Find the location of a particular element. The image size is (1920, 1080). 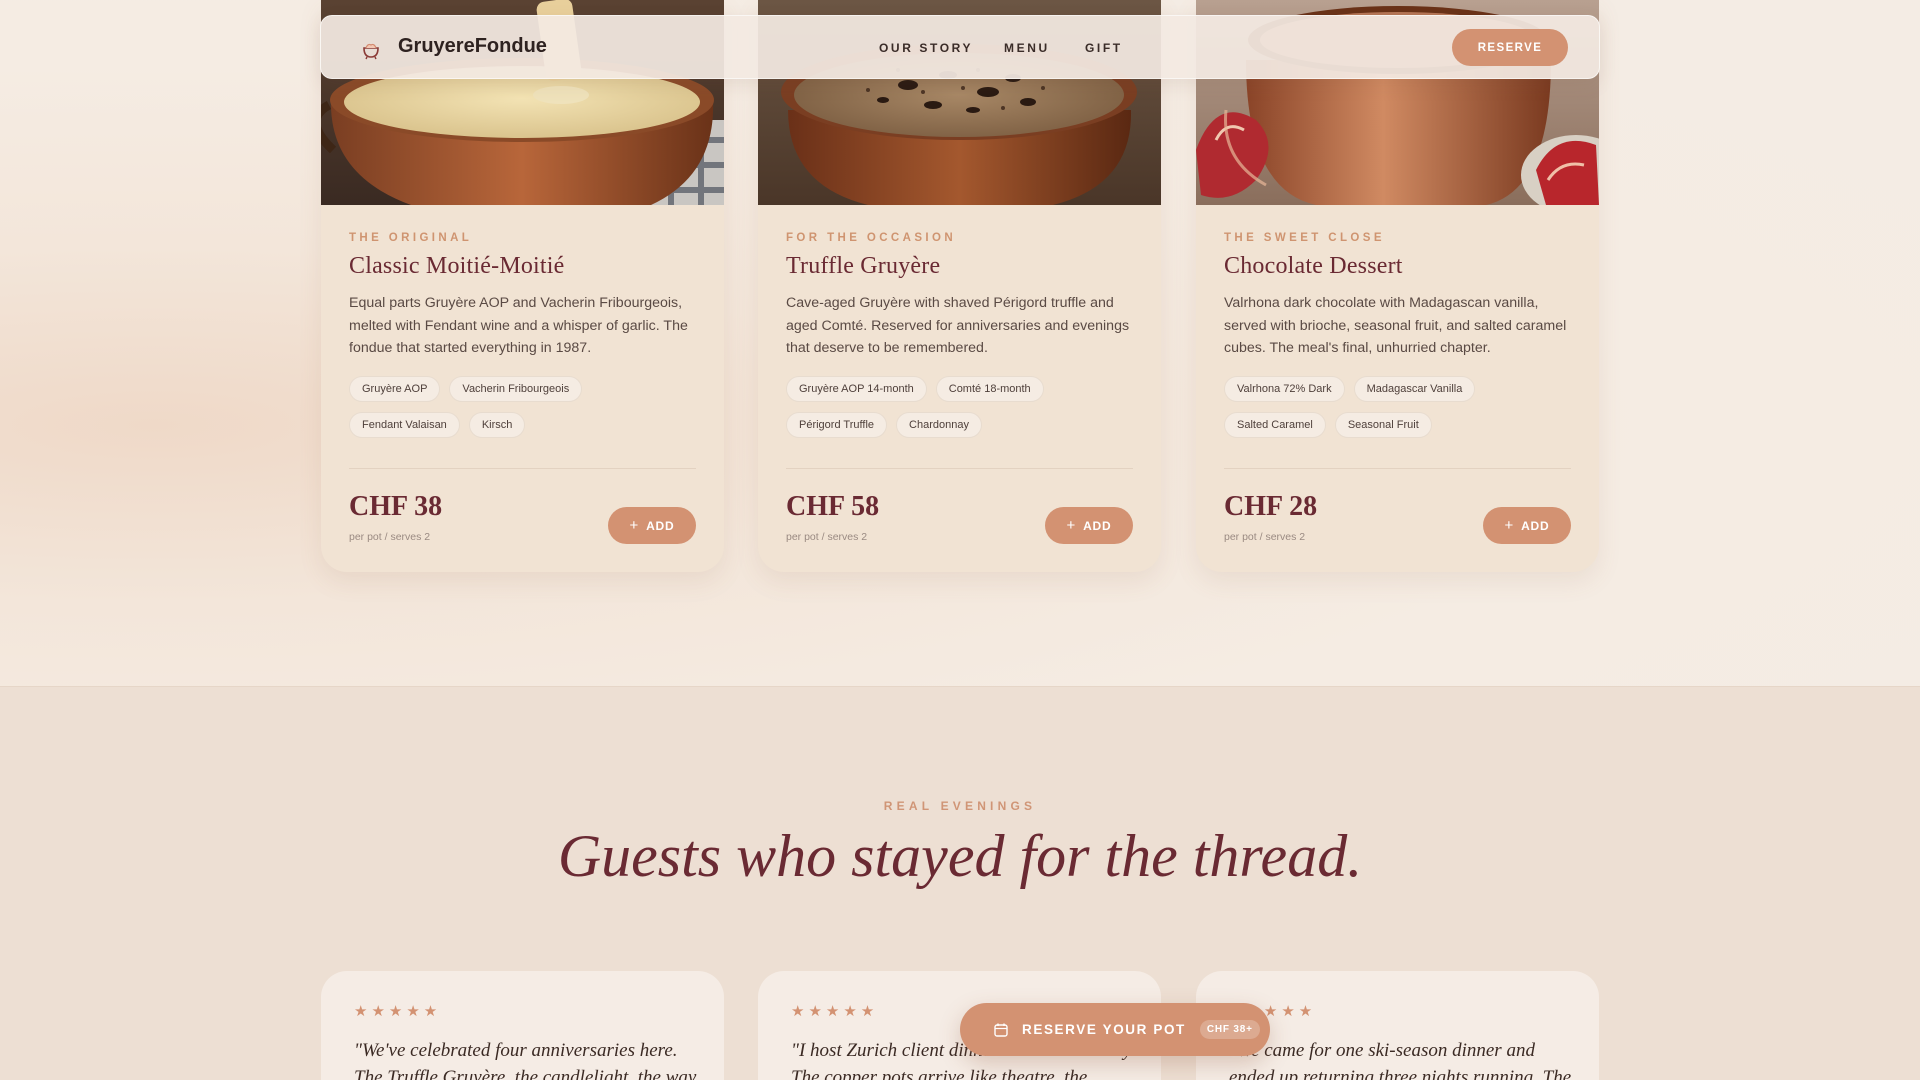

card-title: Chocolate Dessert is located at coordinates (1313, 266).